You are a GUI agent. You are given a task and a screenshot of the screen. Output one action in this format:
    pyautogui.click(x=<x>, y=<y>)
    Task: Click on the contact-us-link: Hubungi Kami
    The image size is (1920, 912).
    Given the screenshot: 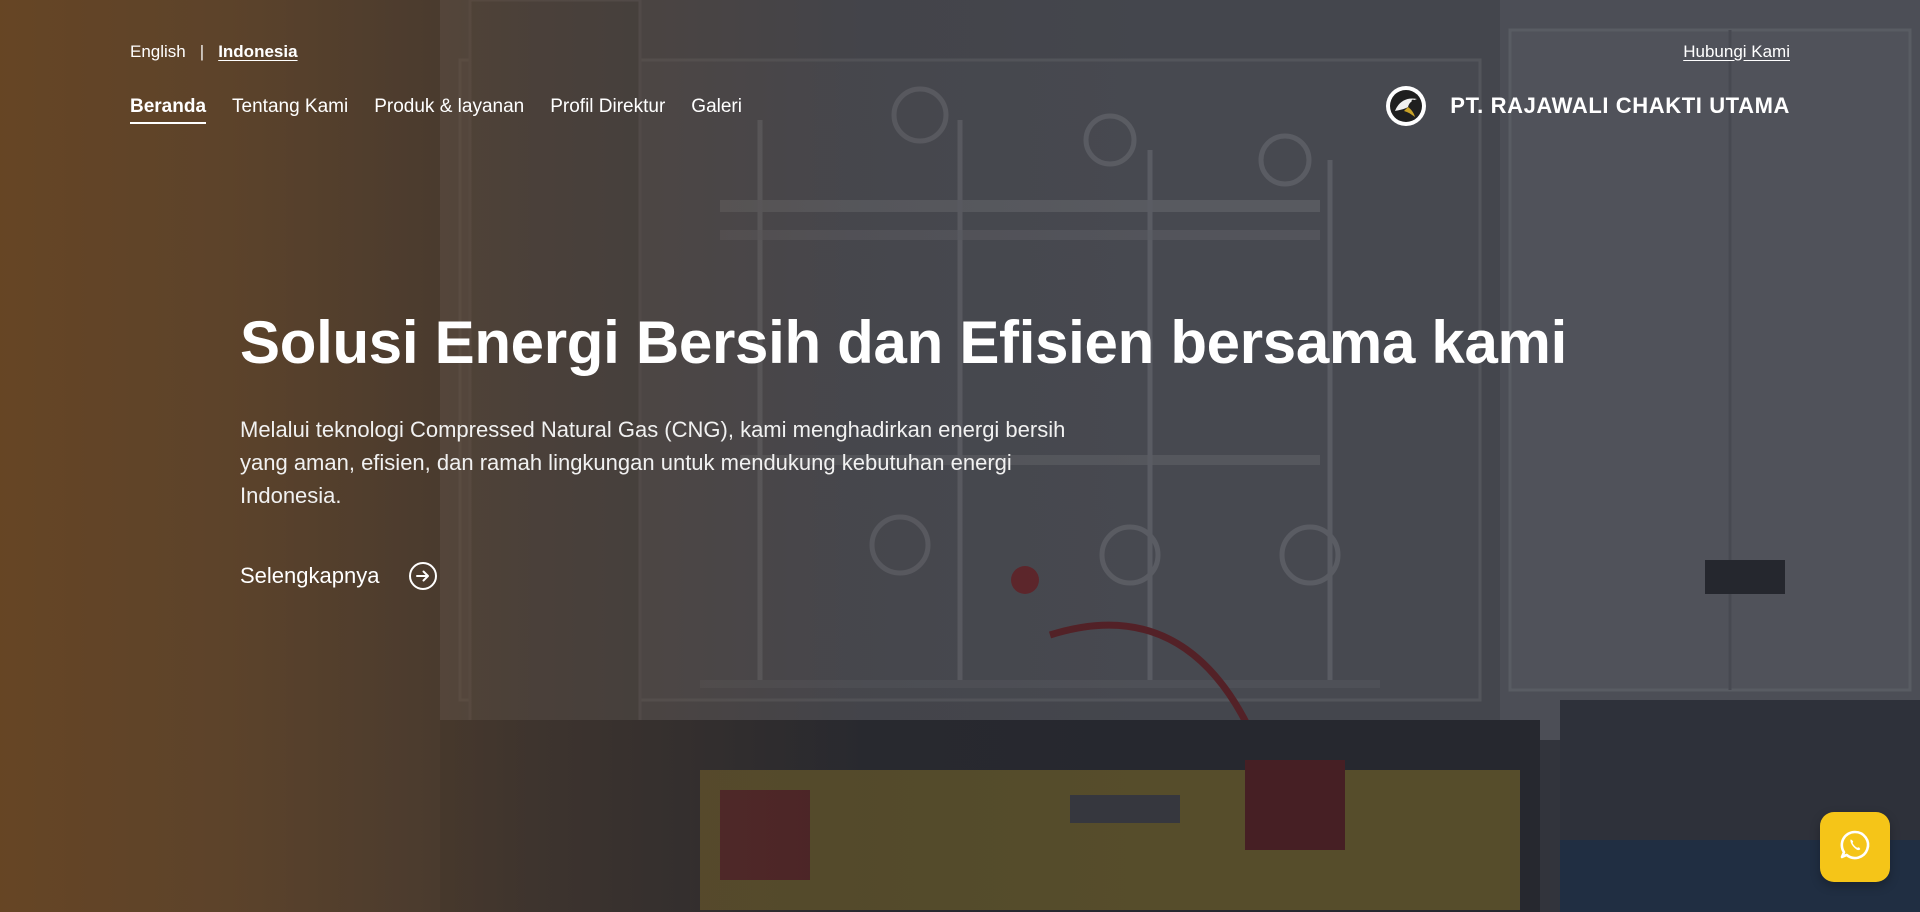 What is the action you would take?
    pyautogui.click(x=1736, y=52)
    